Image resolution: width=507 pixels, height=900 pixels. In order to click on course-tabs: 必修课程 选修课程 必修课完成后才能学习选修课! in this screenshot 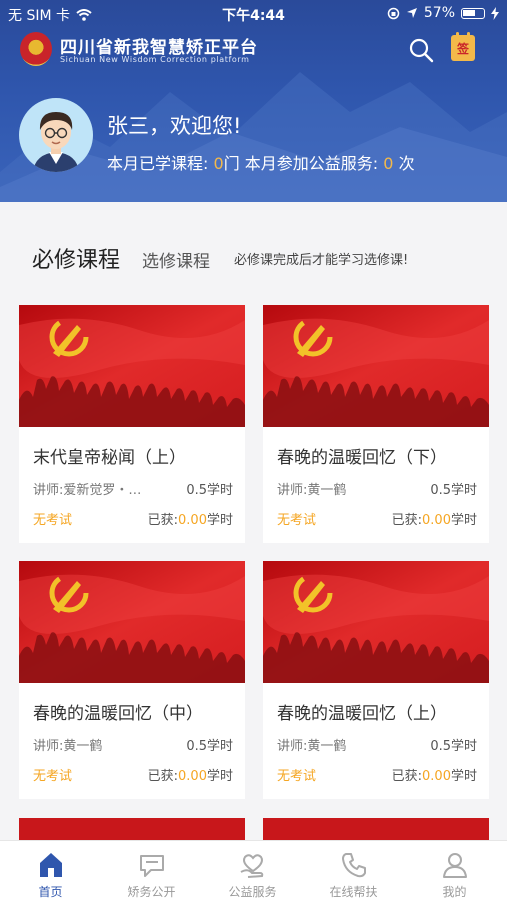, I will do `click(262, 258)`.